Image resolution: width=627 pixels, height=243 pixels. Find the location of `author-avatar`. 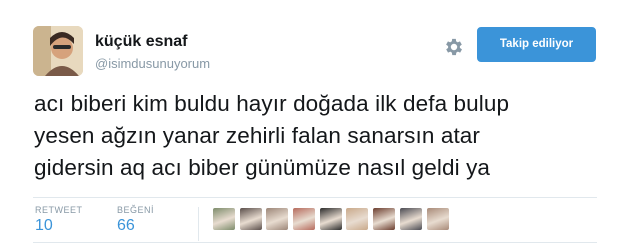

author-avatar is located at coordinates (58, 51).